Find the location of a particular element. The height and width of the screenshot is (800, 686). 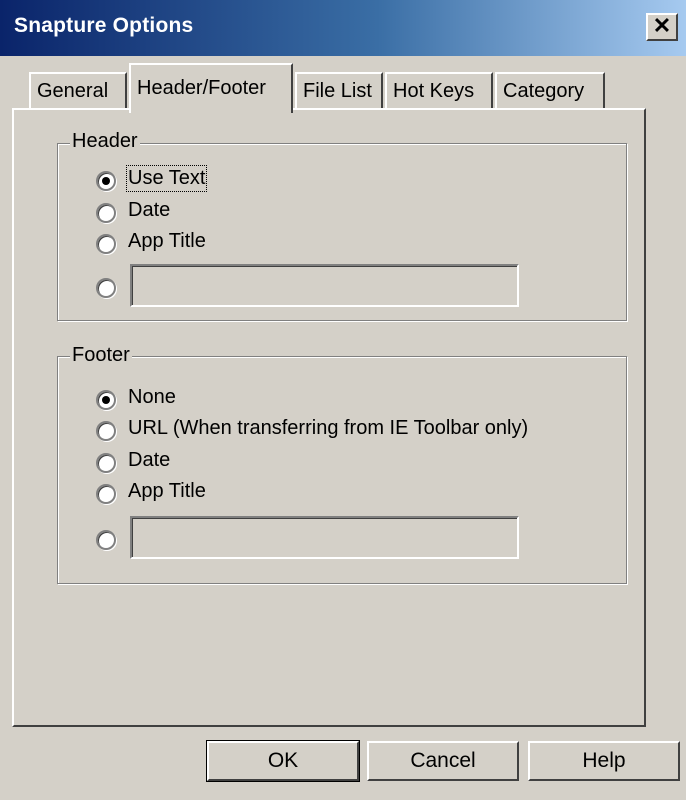

help-button: Help is located at coordinates (604, 761).